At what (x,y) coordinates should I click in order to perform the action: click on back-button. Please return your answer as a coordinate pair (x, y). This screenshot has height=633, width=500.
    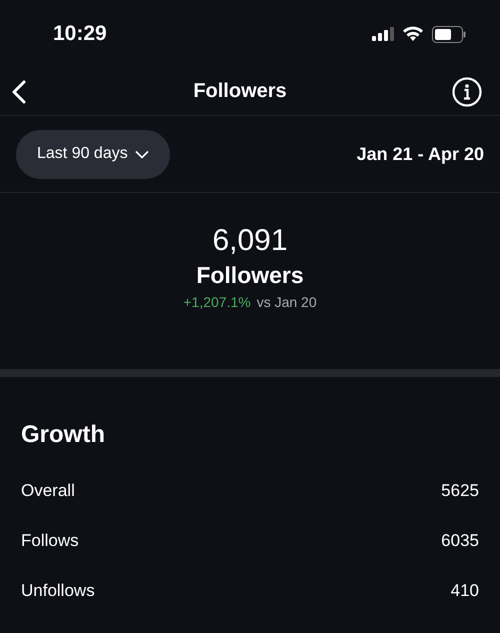
    Looking at the image, I should click on (19, 91).